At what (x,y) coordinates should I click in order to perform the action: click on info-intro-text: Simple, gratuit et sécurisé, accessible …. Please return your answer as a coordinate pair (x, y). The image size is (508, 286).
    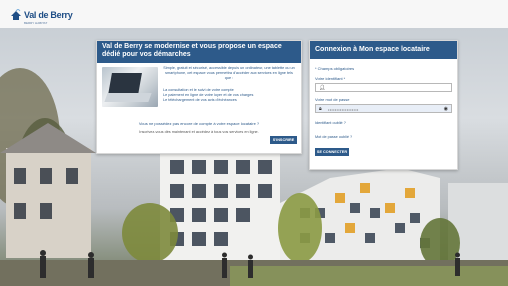
    Looking at the image, I should click on (229, 73).